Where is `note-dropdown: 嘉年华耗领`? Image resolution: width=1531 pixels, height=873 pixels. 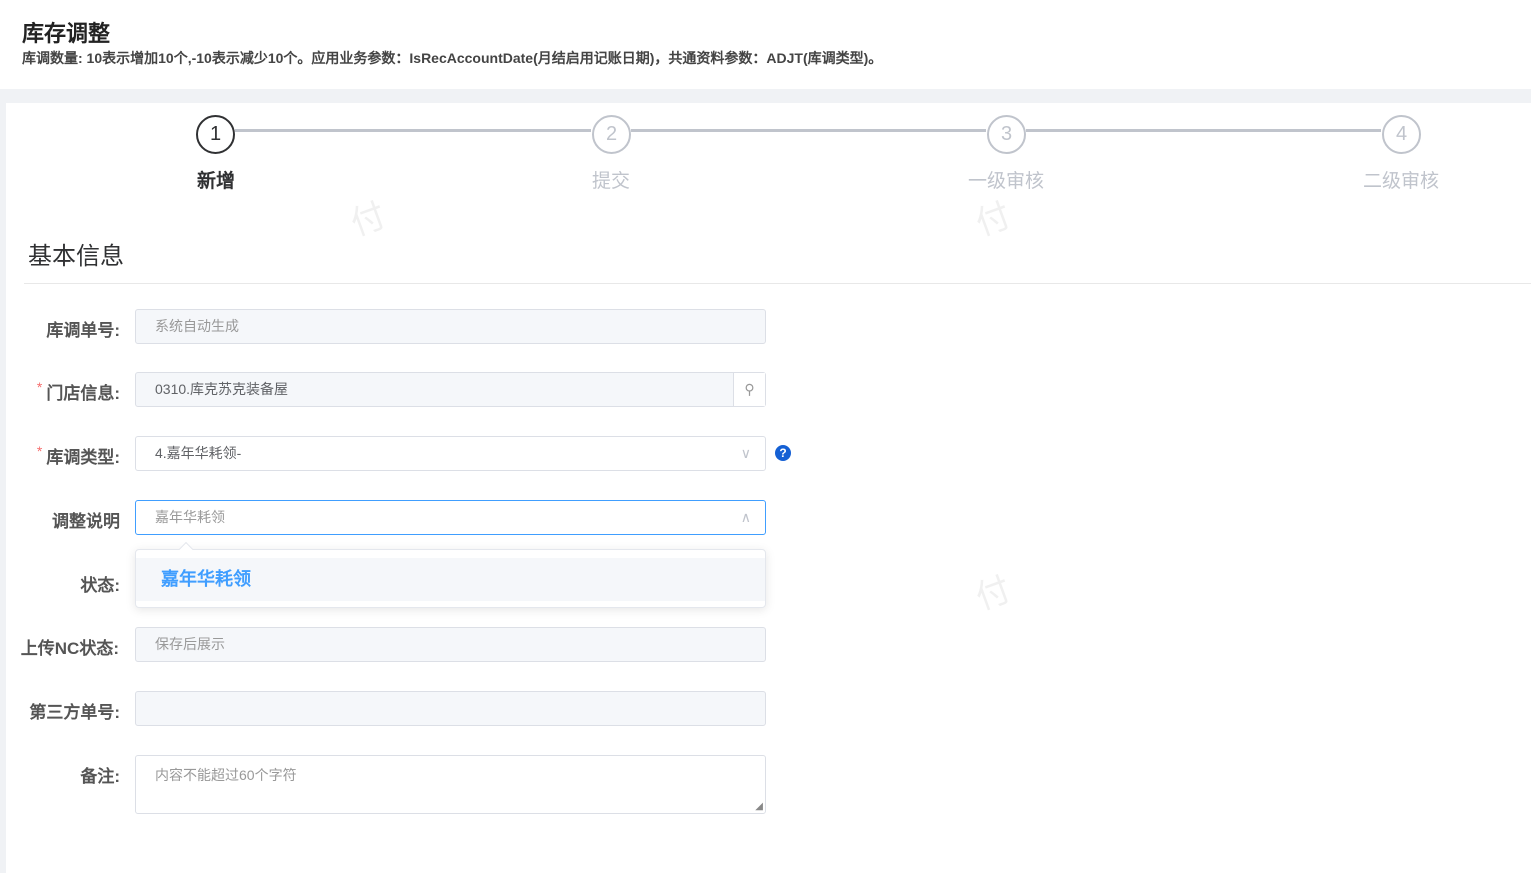 note-dropdown: 嘉年华耗领 is located at coordinates (450, 574).